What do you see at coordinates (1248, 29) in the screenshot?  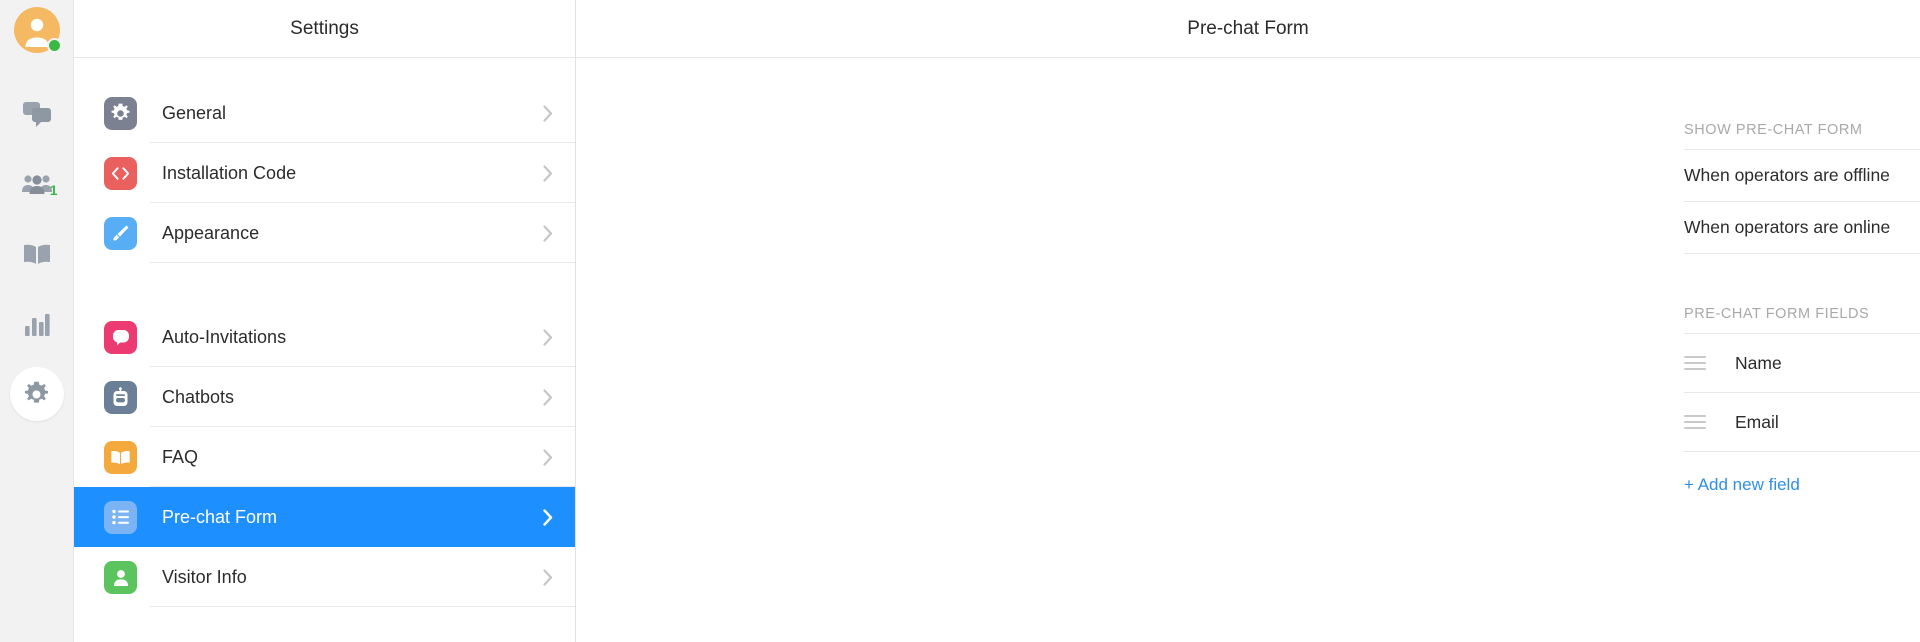 I see `page-title: Pre-chat Form` at bounding box center [1248, 29].